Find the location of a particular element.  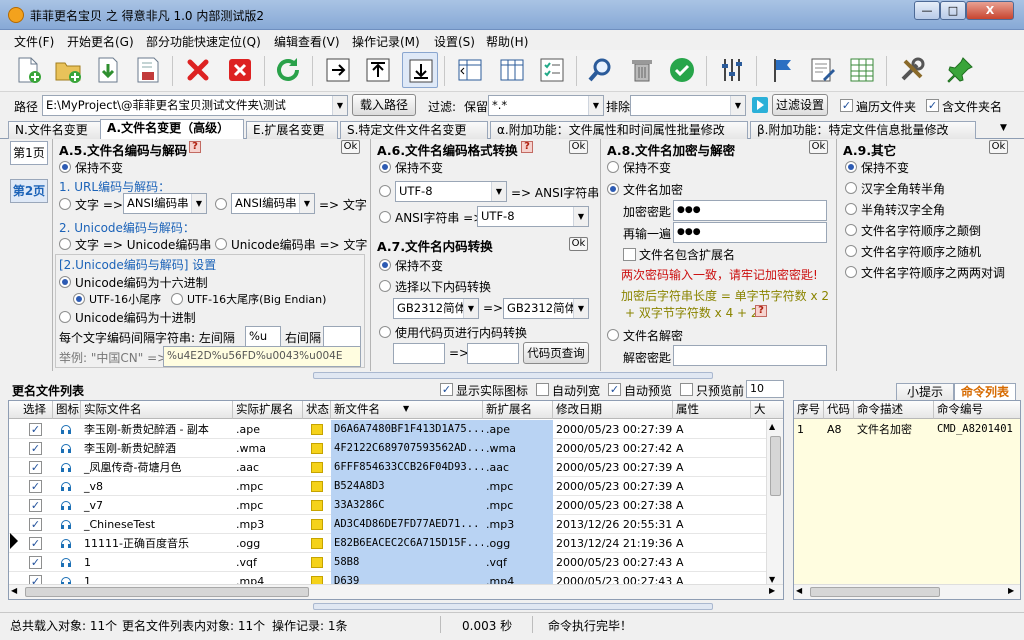

a6-to-ansi-radio is located at coordinates (385, 191).